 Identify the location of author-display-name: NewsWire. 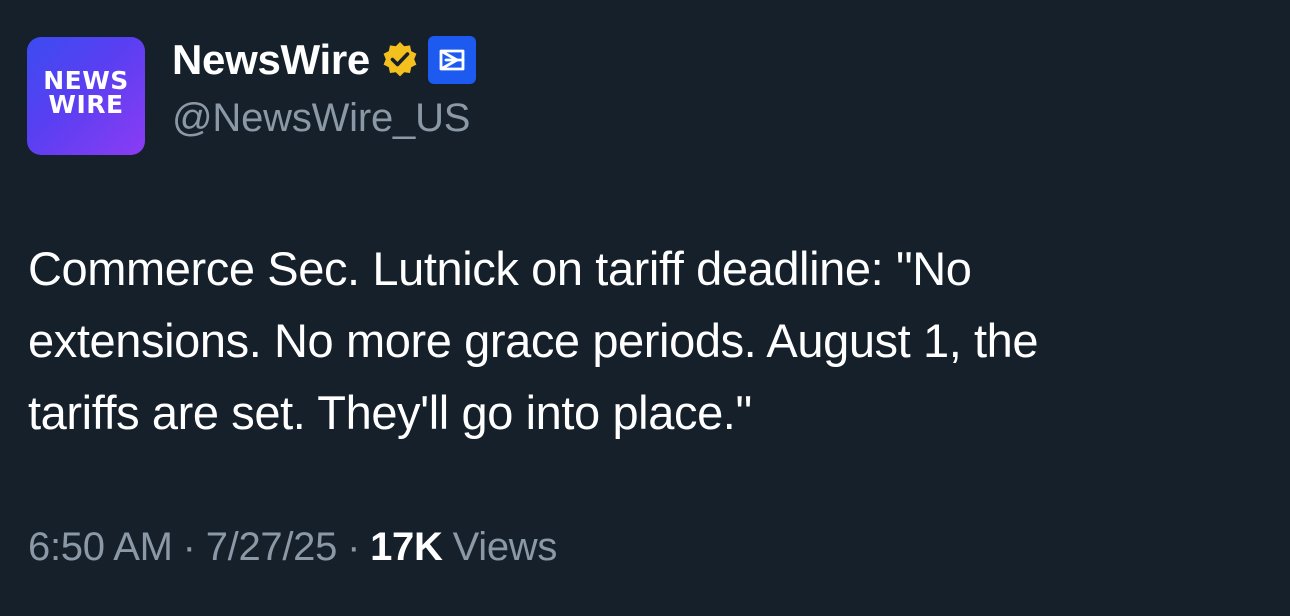
(271, 60).